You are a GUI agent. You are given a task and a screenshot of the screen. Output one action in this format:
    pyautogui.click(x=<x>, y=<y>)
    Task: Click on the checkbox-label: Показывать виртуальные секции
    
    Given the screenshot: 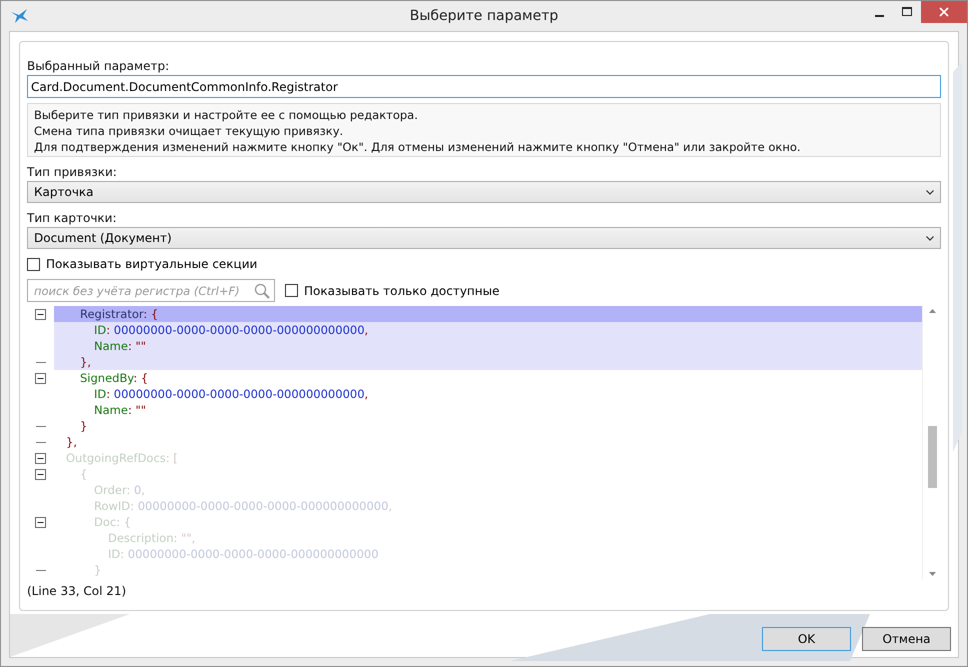 What is the action you would take?
    pyautogui.click(x=152, y=264)
    